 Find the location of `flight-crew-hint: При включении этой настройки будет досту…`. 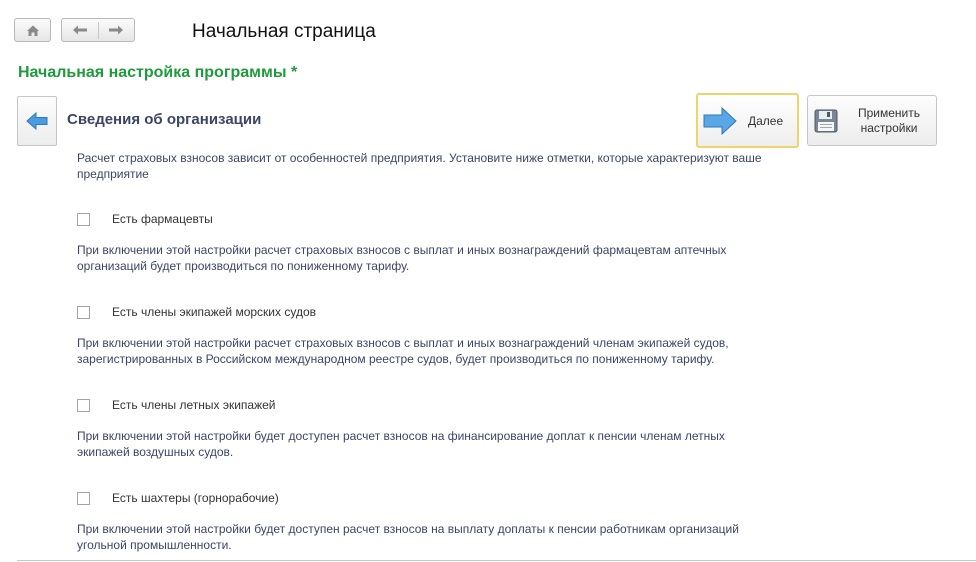

flight-crew-hint: При включении этой настройки будет досту… is located at coordinates (452, 444).